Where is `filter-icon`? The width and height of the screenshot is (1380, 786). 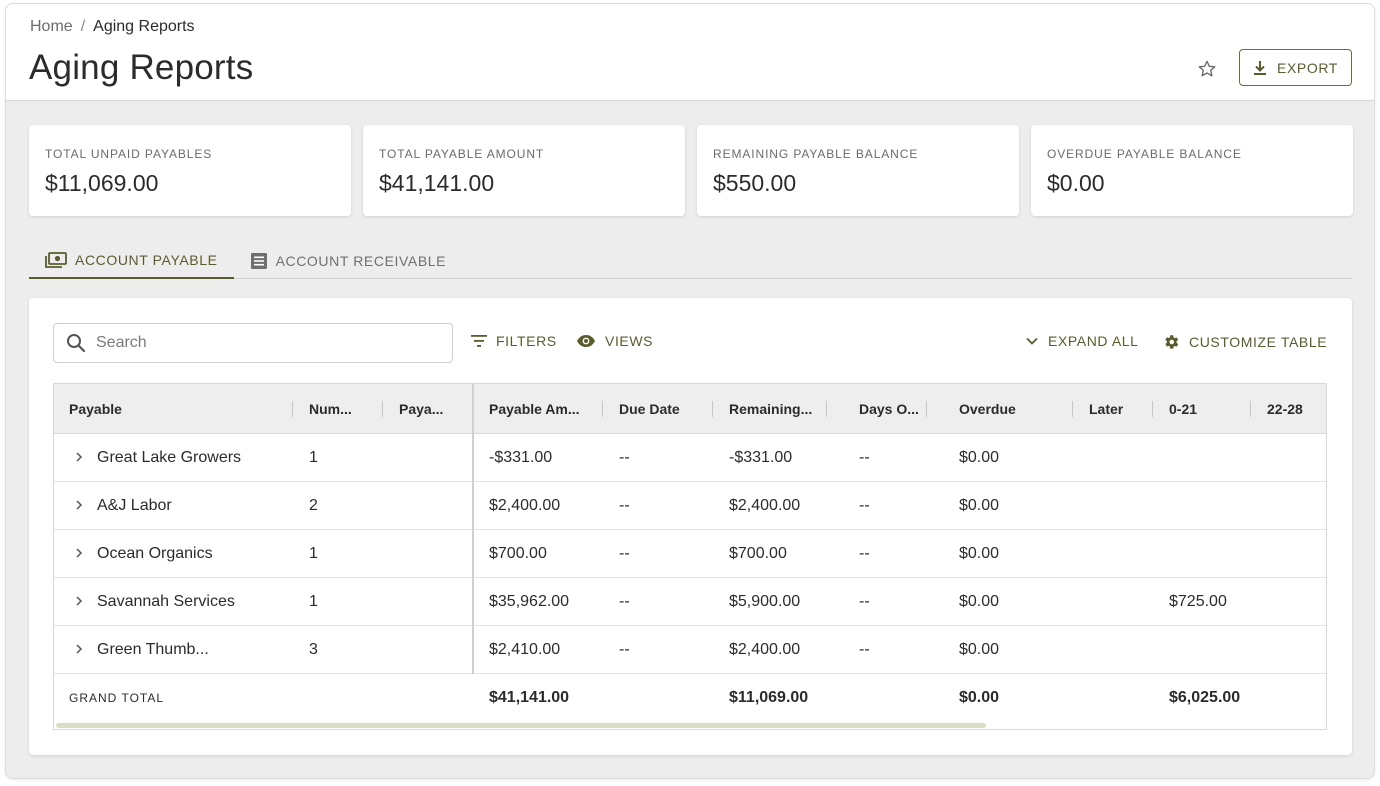 filter-icon is located at coordinates (479, 341).